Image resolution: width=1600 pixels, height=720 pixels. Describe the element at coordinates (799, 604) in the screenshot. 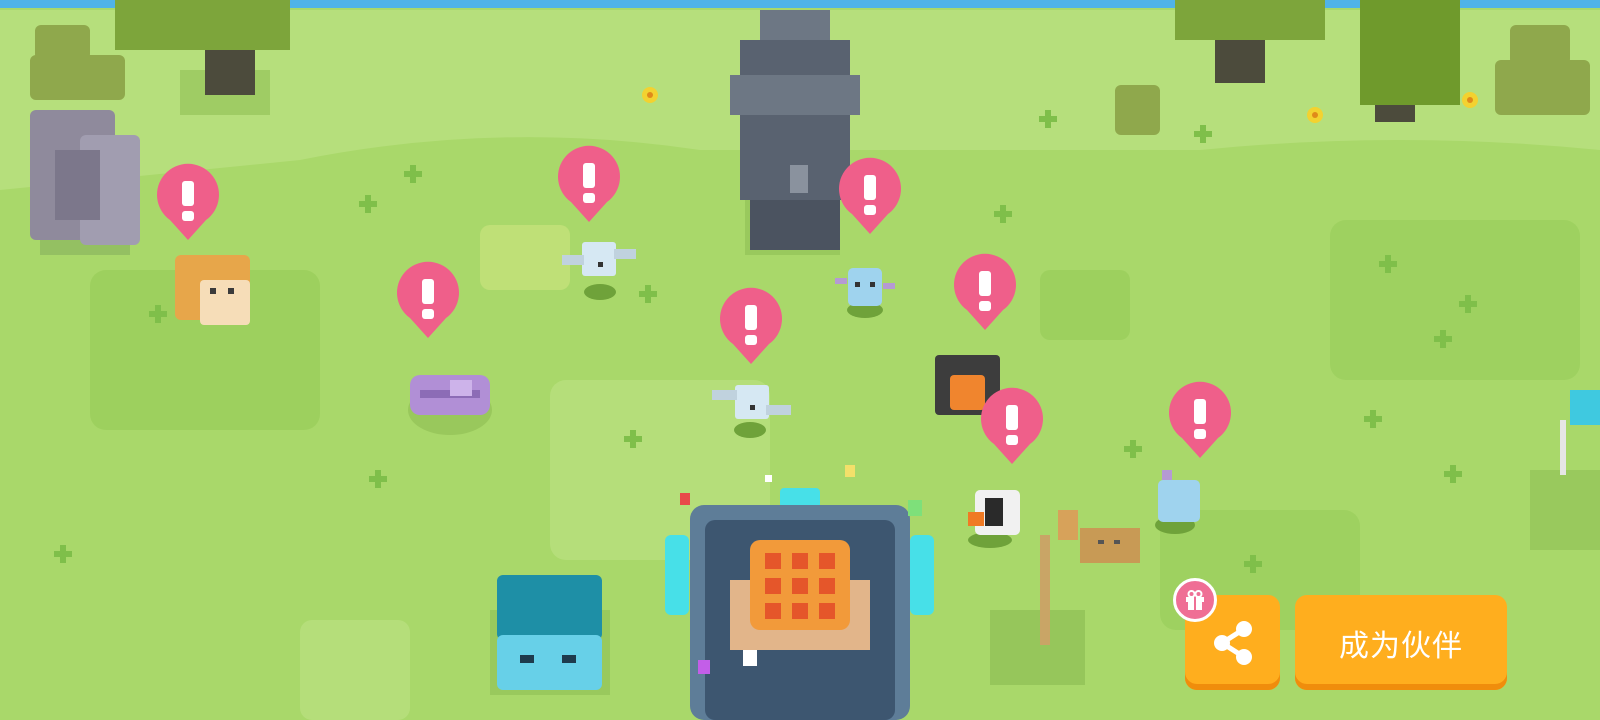

I see `cooking-pot` at that location.